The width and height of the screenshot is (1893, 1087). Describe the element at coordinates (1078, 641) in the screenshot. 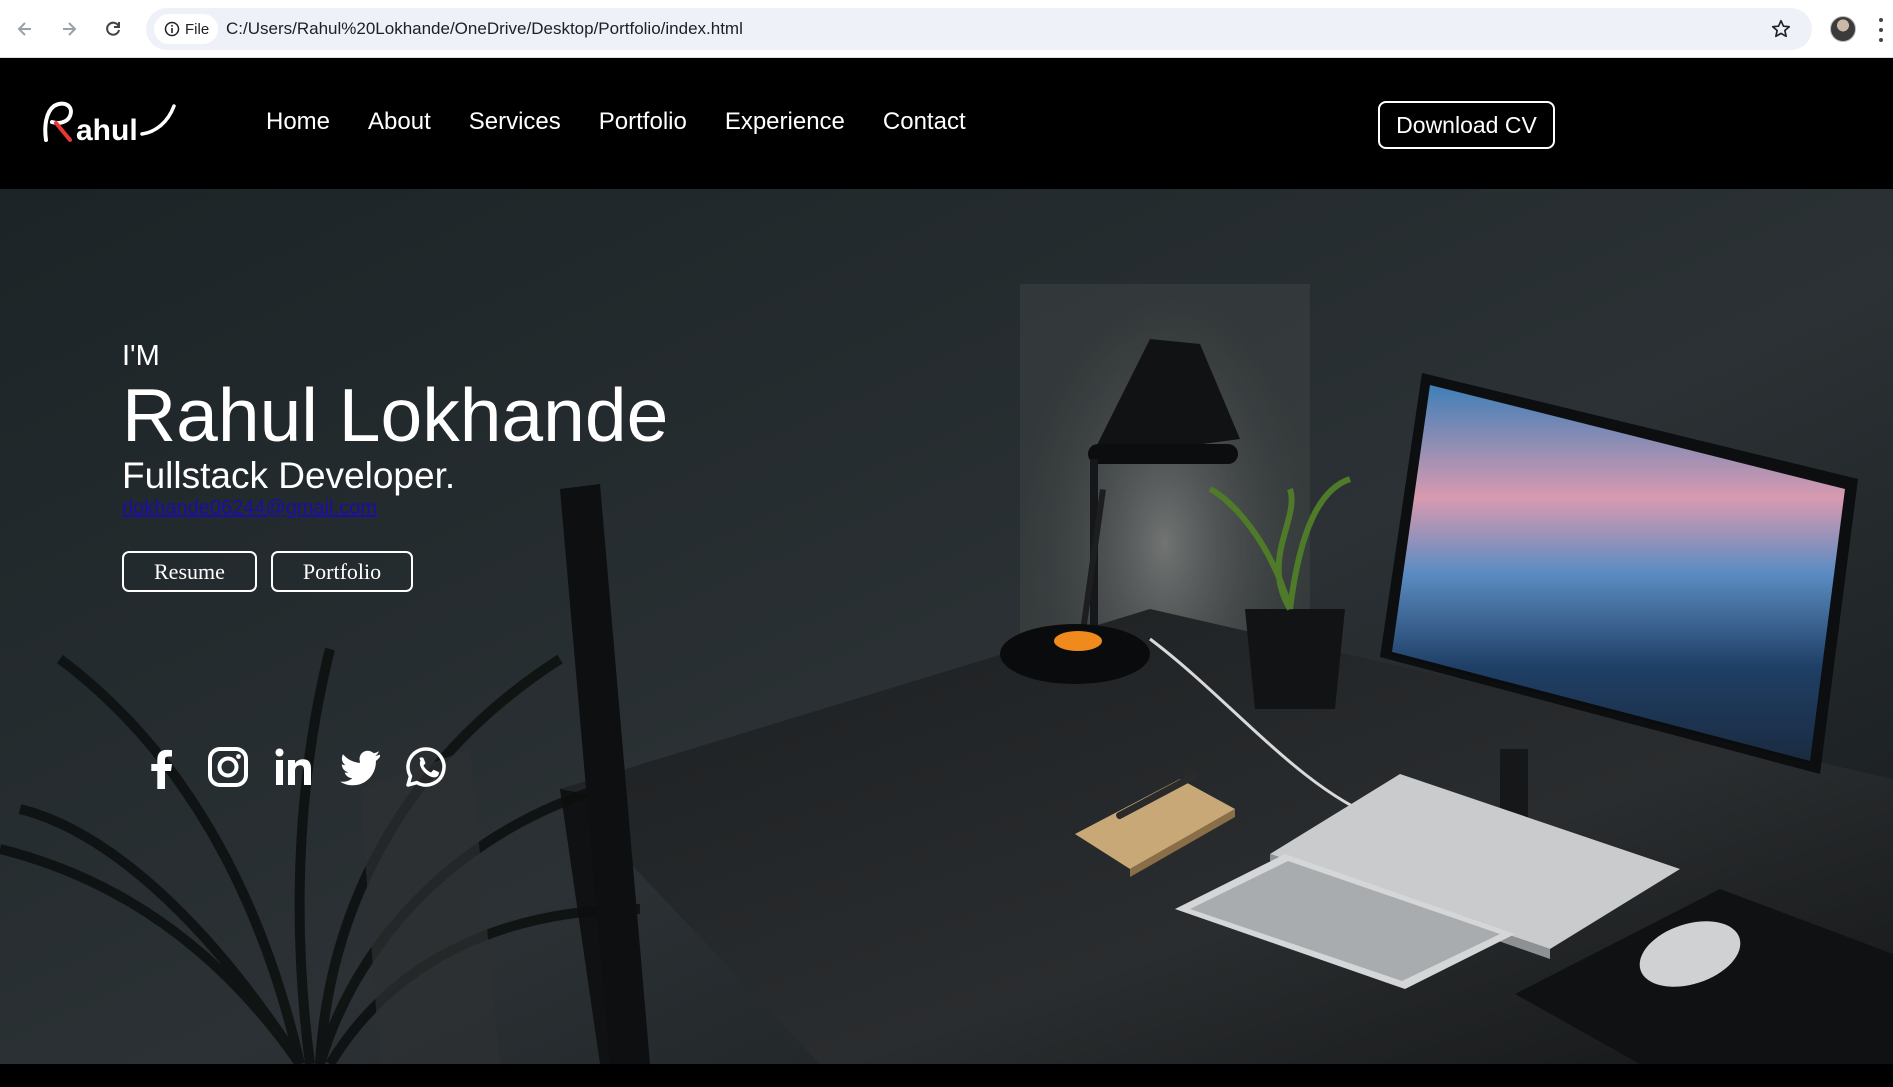

I see `lamp-orange-light` at that location.